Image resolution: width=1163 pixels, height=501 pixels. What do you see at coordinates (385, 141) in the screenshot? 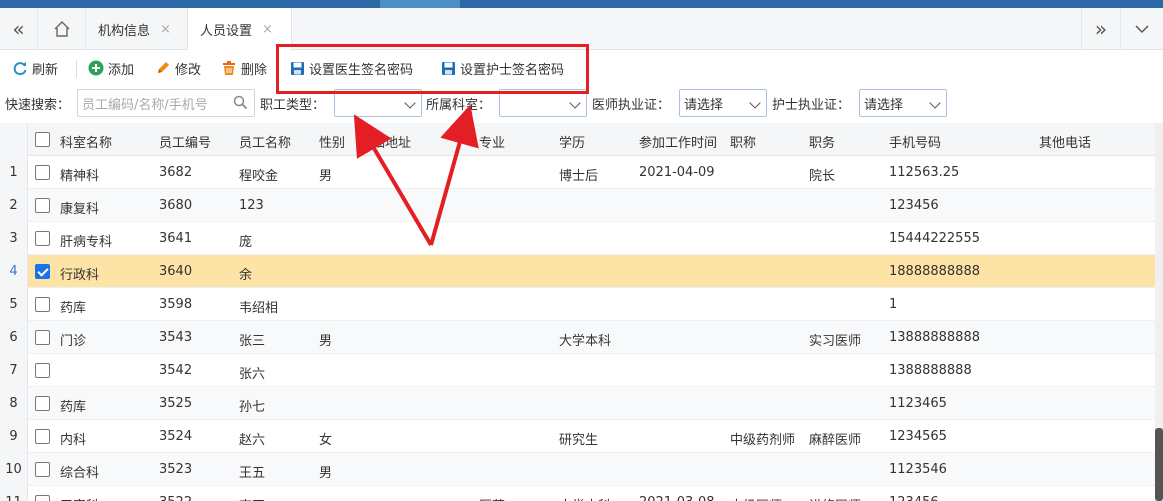
I see `col-header: 详细地址` at bounding box center [385, 141].